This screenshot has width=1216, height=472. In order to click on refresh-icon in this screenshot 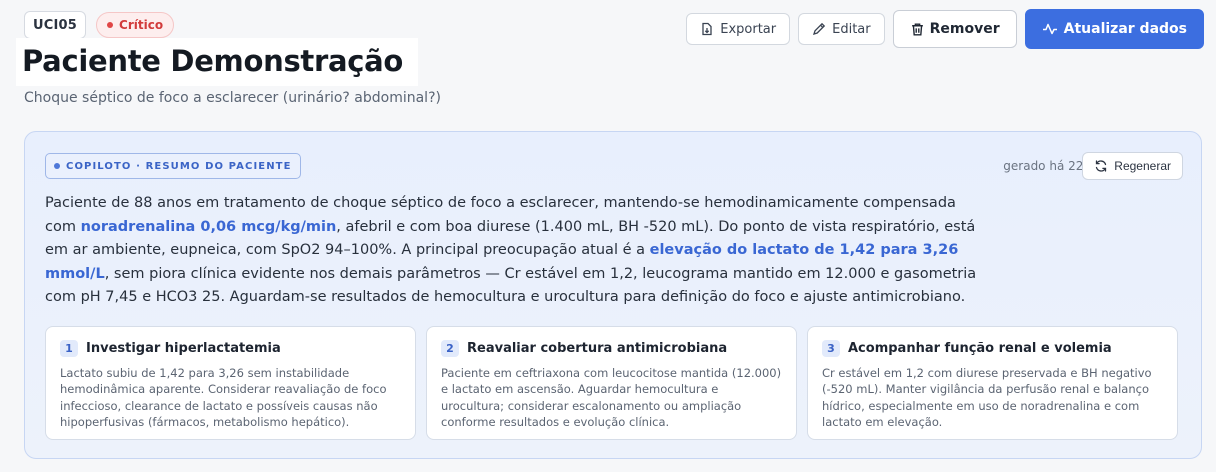, I will do `click(1101, 166)`.